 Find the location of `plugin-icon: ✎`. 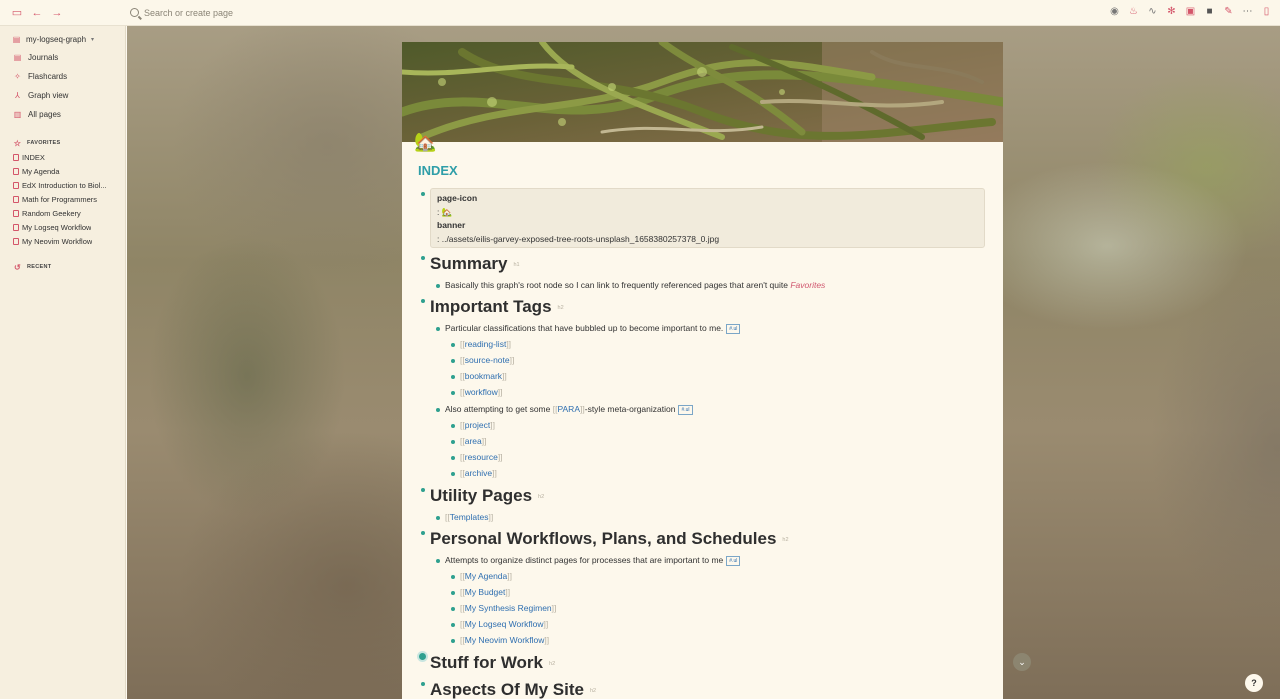

plugin-icon: ✎ is located at coordinates (1228, 12).